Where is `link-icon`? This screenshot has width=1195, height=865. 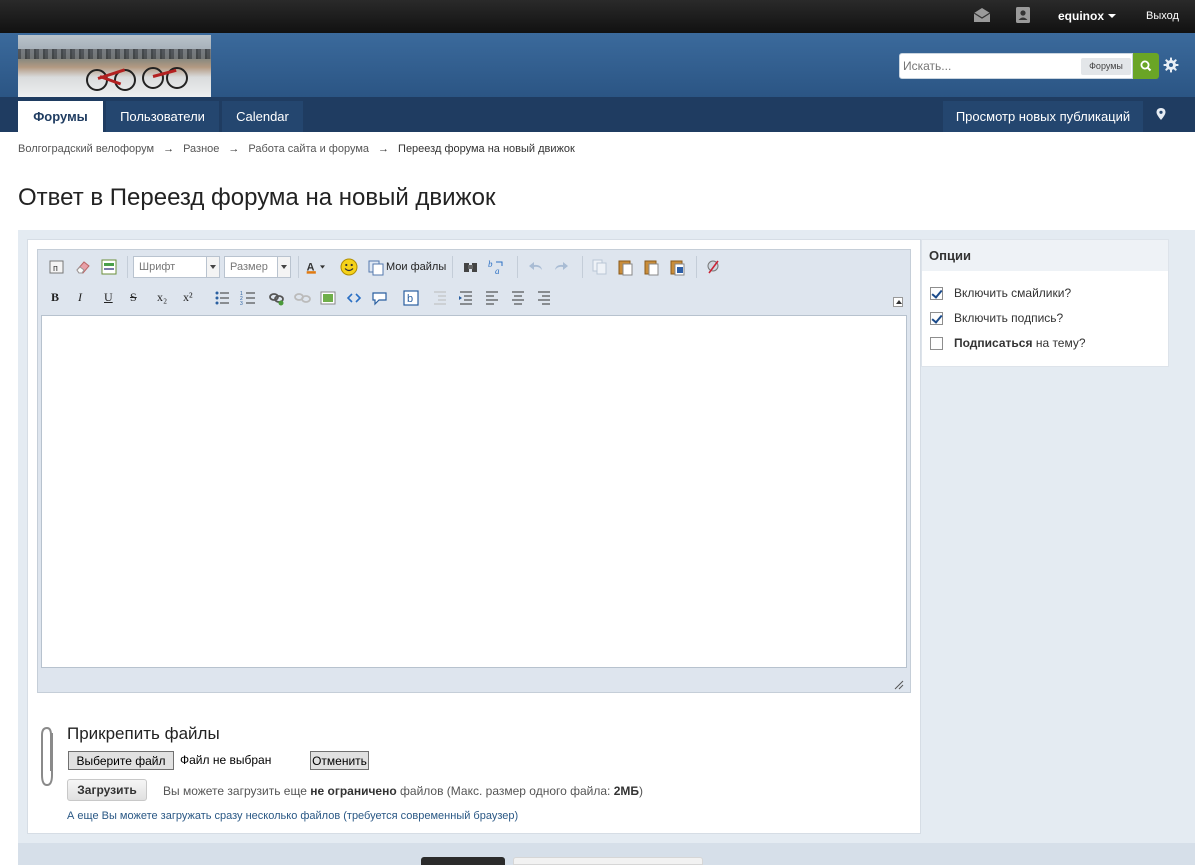
link-icon is located at coordinates (276, 298).